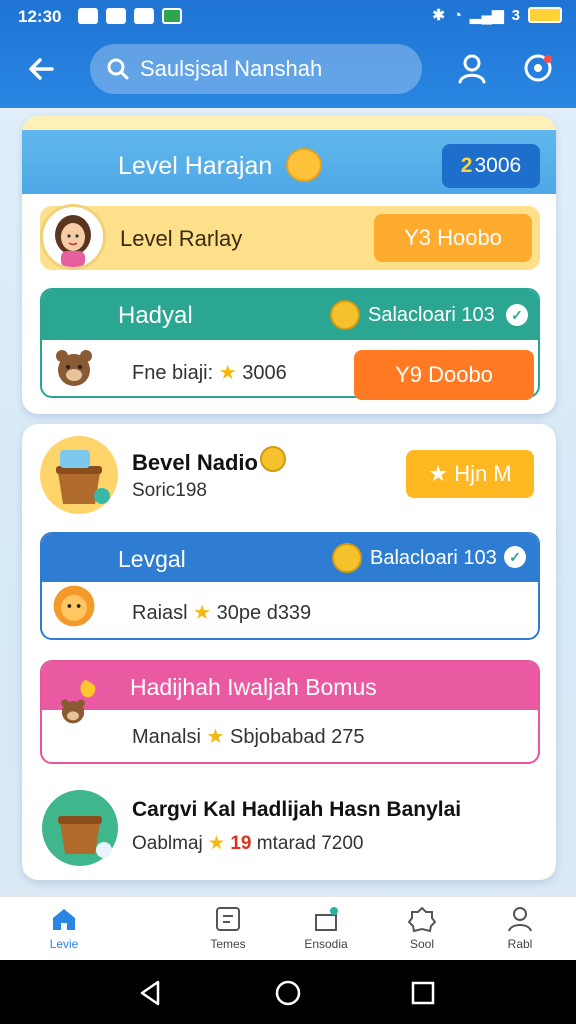 The image size is (576, 1024). Describe the element at coordinates (74, 368) in the screenshot. I see `bear-icon` at that location.